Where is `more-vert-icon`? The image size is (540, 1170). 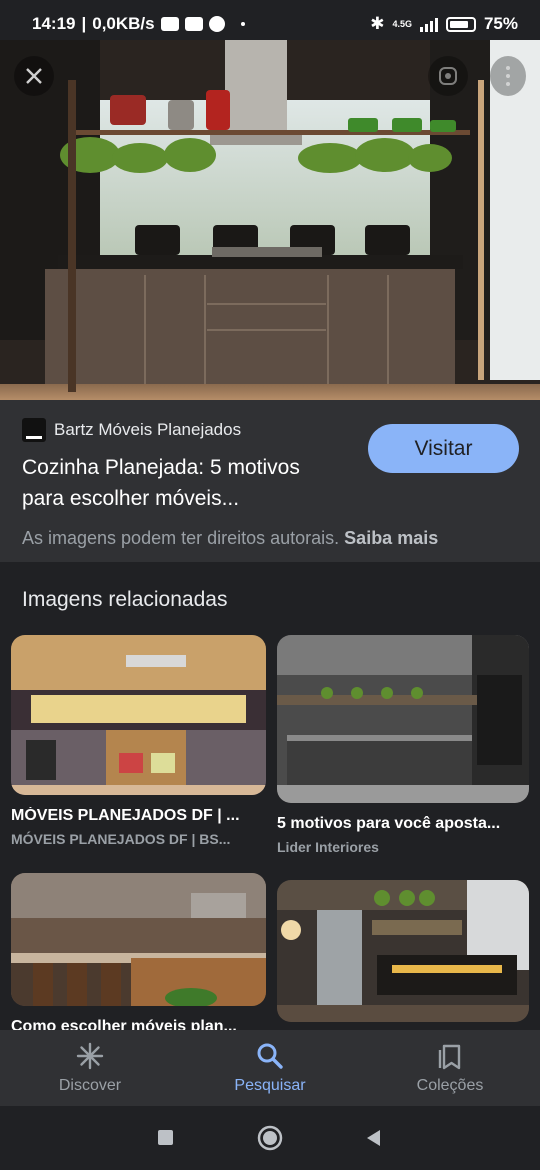 more-vert-icon is located at coordinates (508, 68).